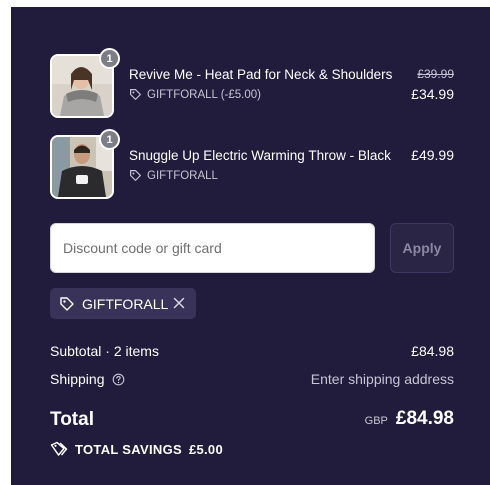 This screenshot has height=485, width=490. Describe the element at coordinates (424, 418) in the screenshot. I see `total-value: £84.98` at that location.